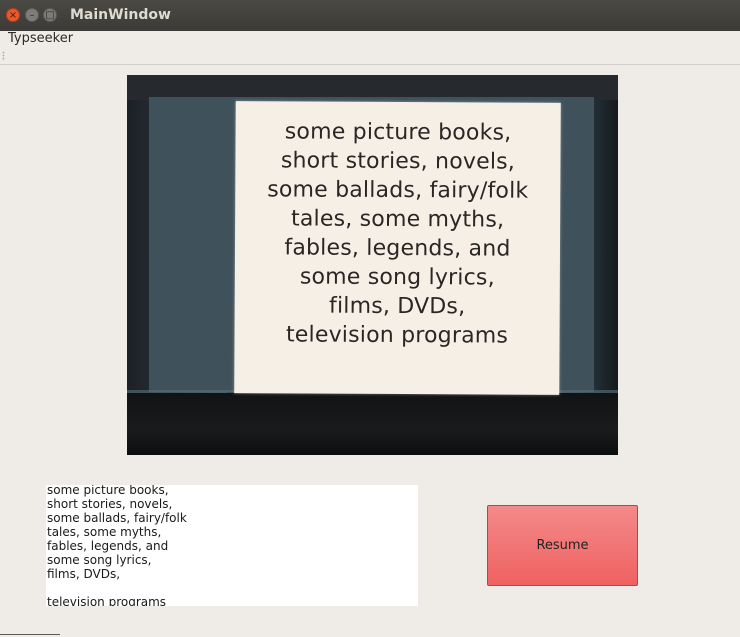 The height and width of the screenshot is (637, 740). Describe the element at coordinates (3, 56) in the screenshot. I see `toolbar-grip-icon` at that location.